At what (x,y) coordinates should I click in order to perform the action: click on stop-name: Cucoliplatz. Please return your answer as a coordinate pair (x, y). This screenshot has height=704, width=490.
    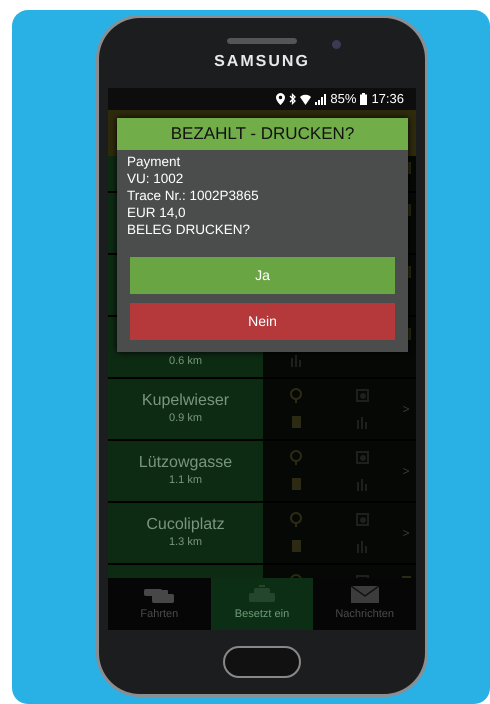
    Looking at the image, I should click on (185, 525).